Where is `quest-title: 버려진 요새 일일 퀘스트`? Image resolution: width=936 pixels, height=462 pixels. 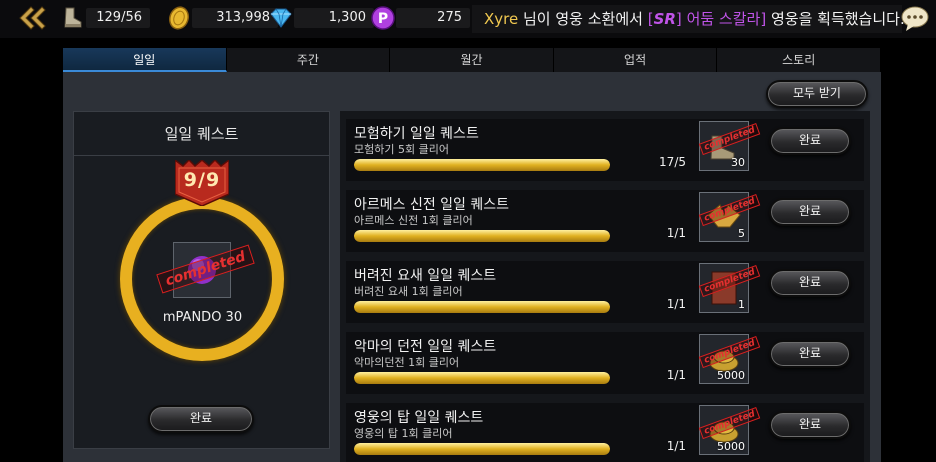 quest-title: 버려진 요새 일일 퀘스트 is located at coordinates (425, 276).